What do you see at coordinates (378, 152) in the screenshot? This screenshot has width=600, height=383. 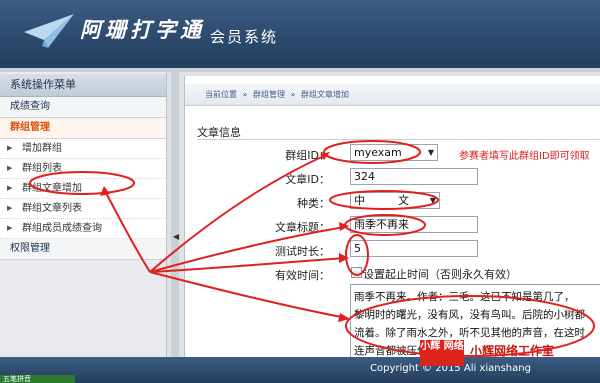 I see `group-id-value: myexam` at bounding box center [378, 152].